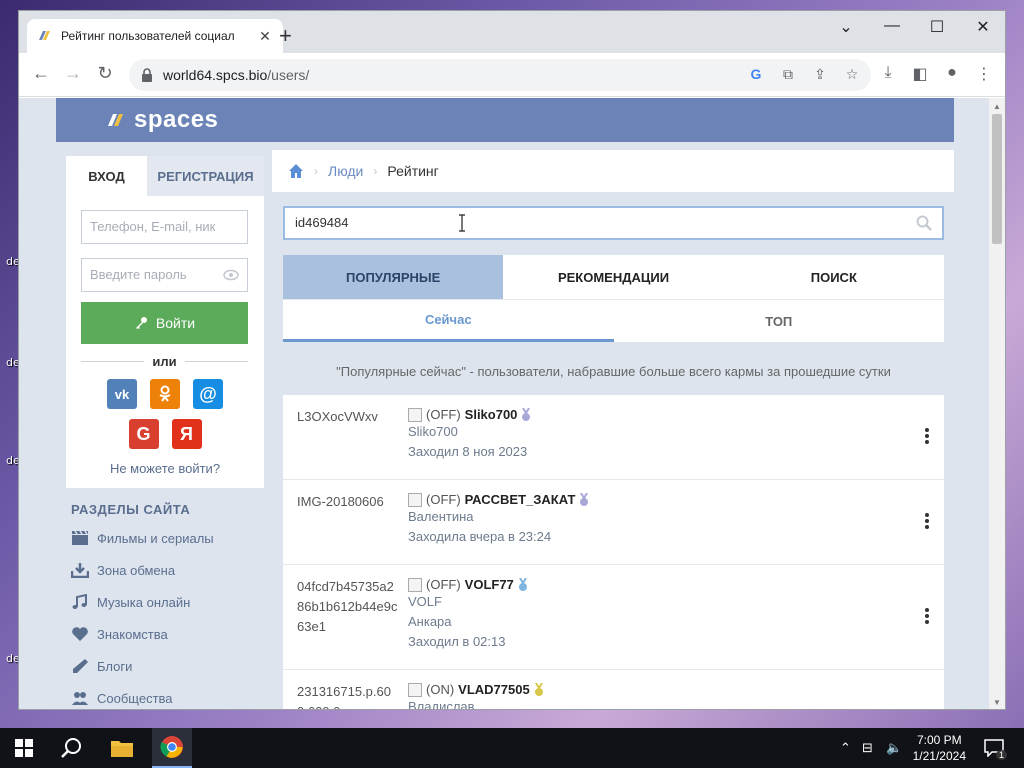 This screenshot has width=1024, height=768. I want to click on maximize-button: ☐, so click(937, 27).